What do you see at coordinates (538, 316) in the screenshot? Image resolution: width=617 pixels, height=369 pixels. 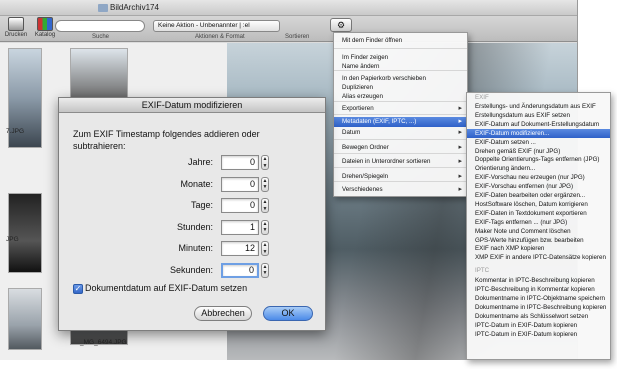 I see `submenu-item: Dokumentname als Schlüsselwort setzen` at bounding box center [538, 316].